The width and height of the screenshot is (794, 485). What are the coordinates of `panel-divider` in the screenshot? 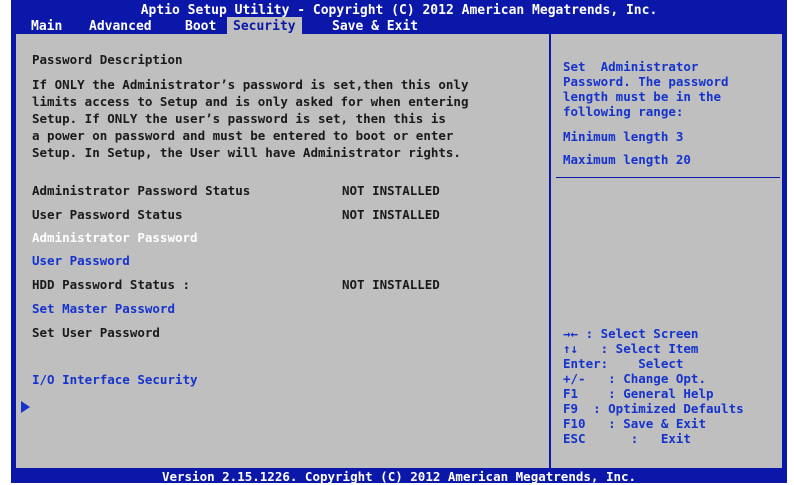 It's located at (550, 251).